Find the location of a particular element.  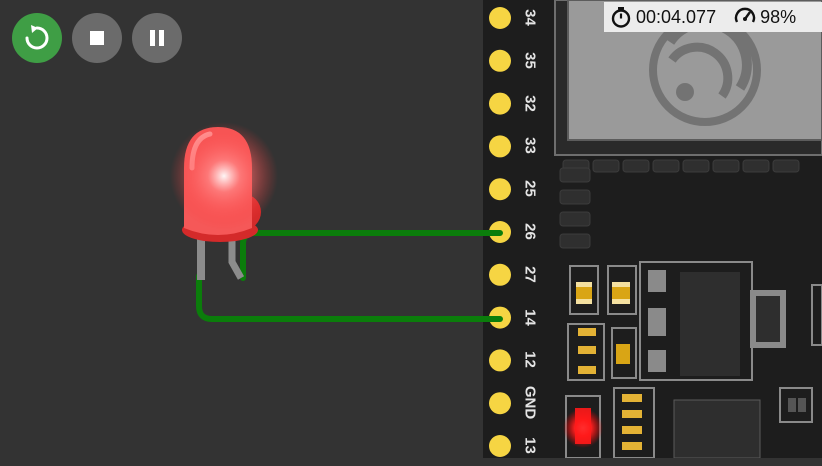

stopwatch-icon is located at coordinates (621, 17).